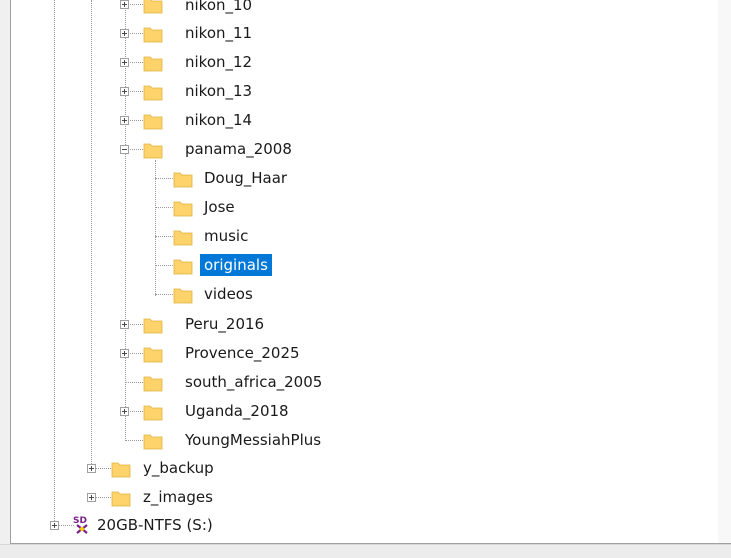 Image resolution: width=731 pixels, height=558 pixels. I want to click on svg-text: SD, so click(80, 521).